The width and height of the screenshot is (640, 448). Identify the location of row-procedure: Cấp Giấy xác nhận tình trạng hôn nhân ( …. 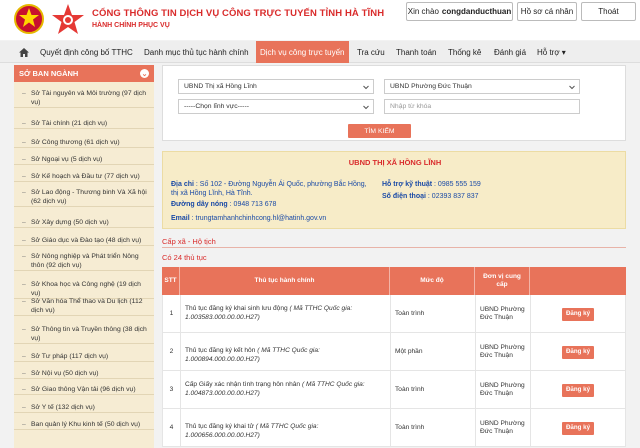
(286, 390).